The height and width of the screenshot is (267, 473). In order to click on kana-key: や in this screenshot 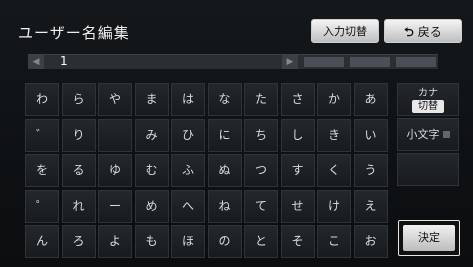, I will do `click(115, 99)`.